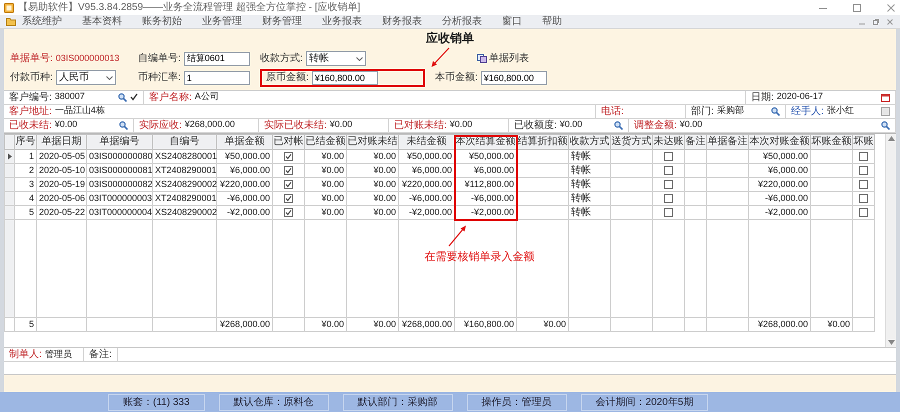 The width and height of the screenshot is (900, 412). I want to click on column-header: 坏账金额, so click(831, 142).